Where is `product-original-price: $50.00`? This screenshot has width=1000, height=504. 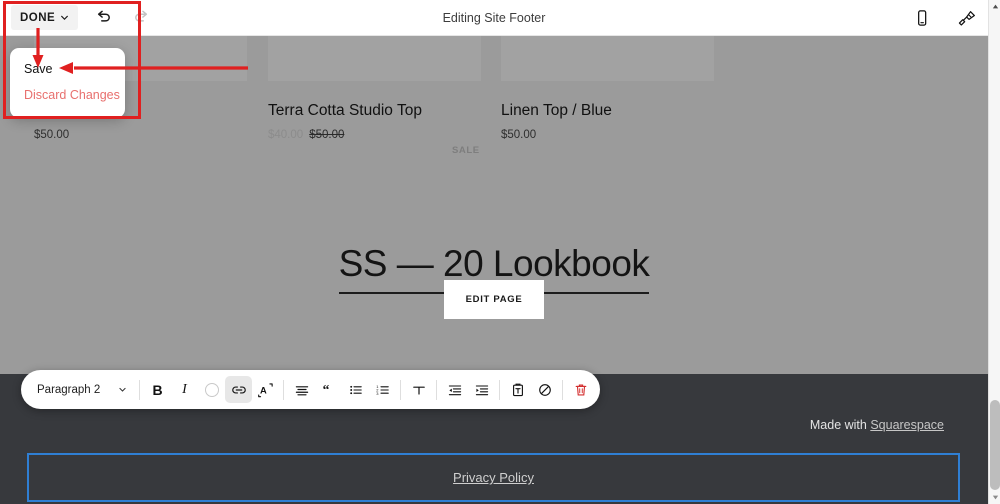 product-original-price: $50.00 is located at coordinates (327, 135).